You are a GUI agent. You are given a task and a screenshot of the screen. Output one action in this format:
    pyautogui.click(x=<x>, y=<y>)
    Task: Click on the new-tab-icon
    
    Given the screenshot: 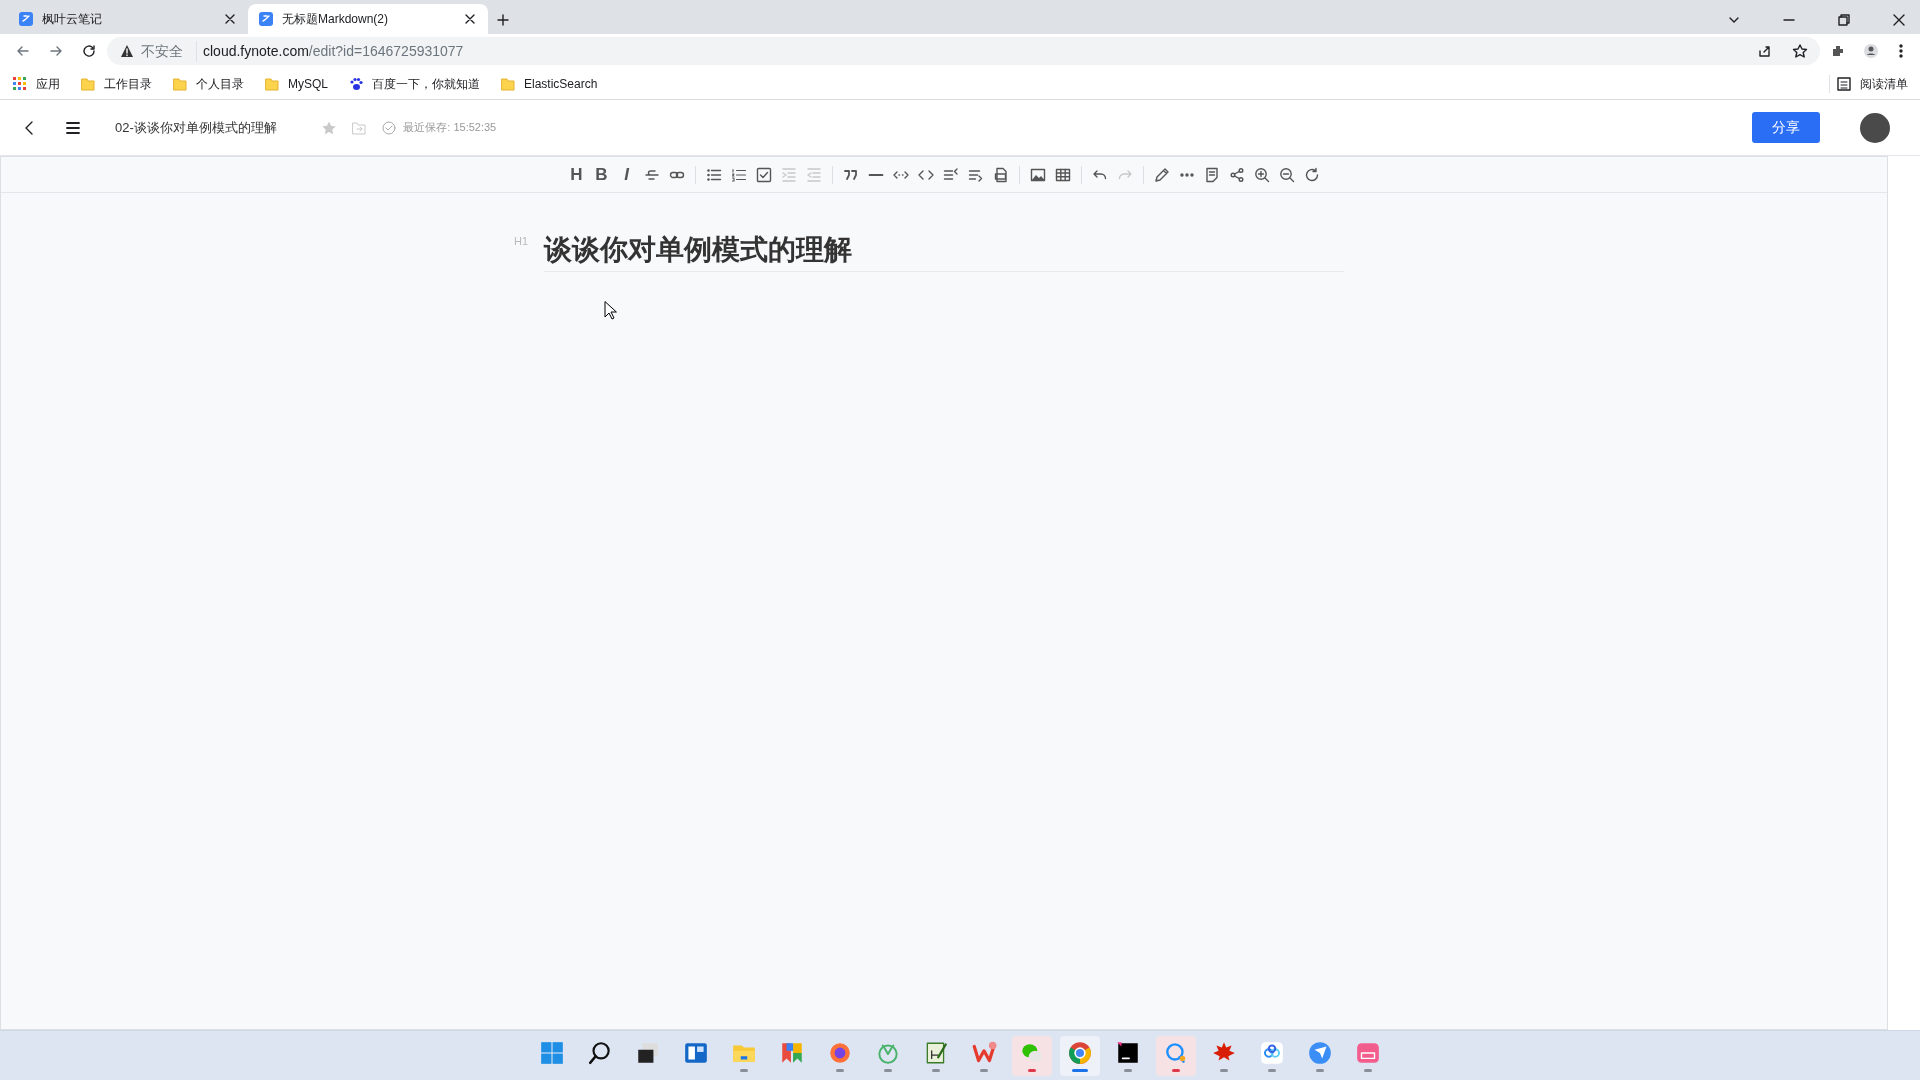 What is the action you would take?
    pyautogui.click(x=502, y=19)
    